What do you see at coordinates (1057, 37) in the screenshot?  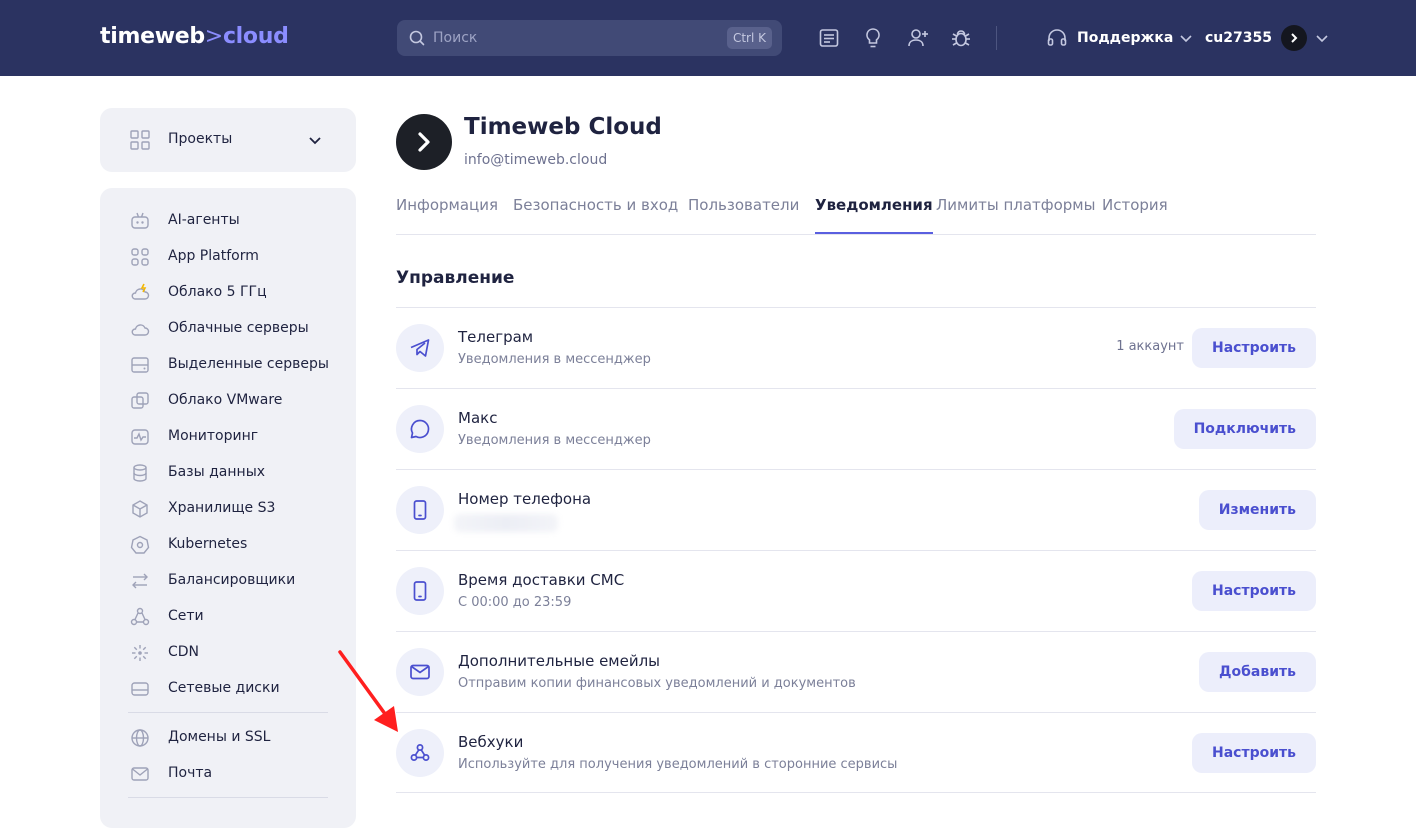 I see `headset-icon` at bounding box center [1057, 37].